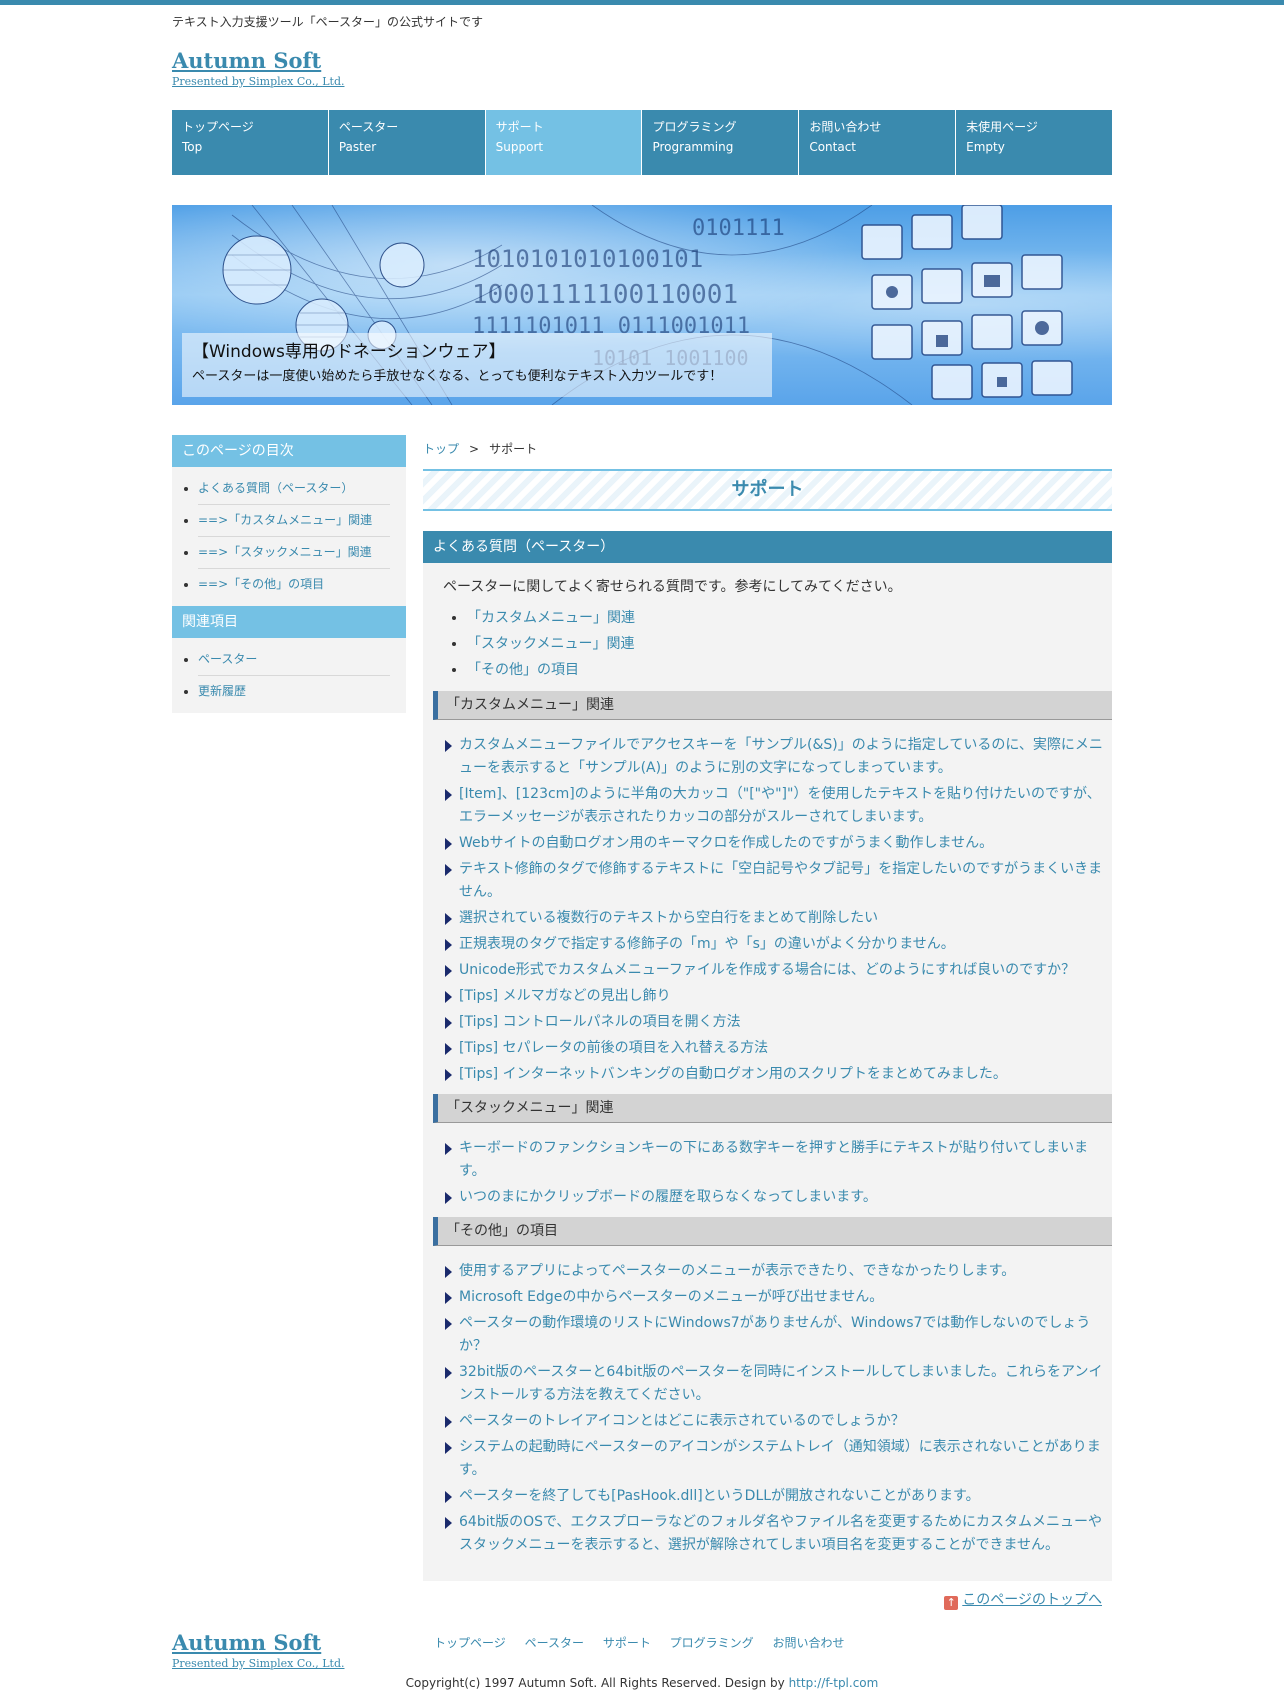 Image resolution: width=1284 pixels, height=1702 pixels. Describe the element at coordinates (738, 228) in the screenshot. I see `svg-text: 0101111` at that location.